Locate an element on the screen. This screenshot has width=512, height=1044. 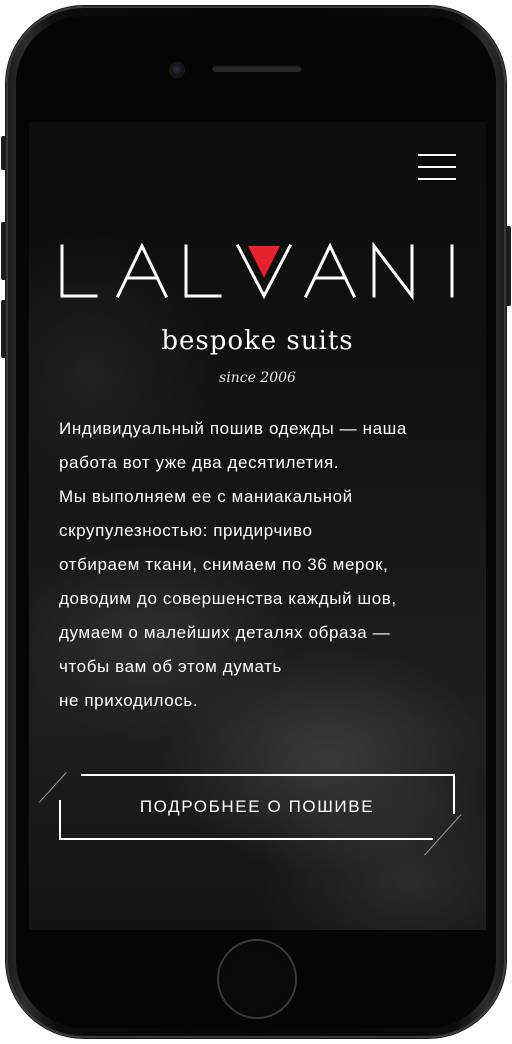
intro-line: работа вот уже два десятилетия. is located at coordinates (199, 462).